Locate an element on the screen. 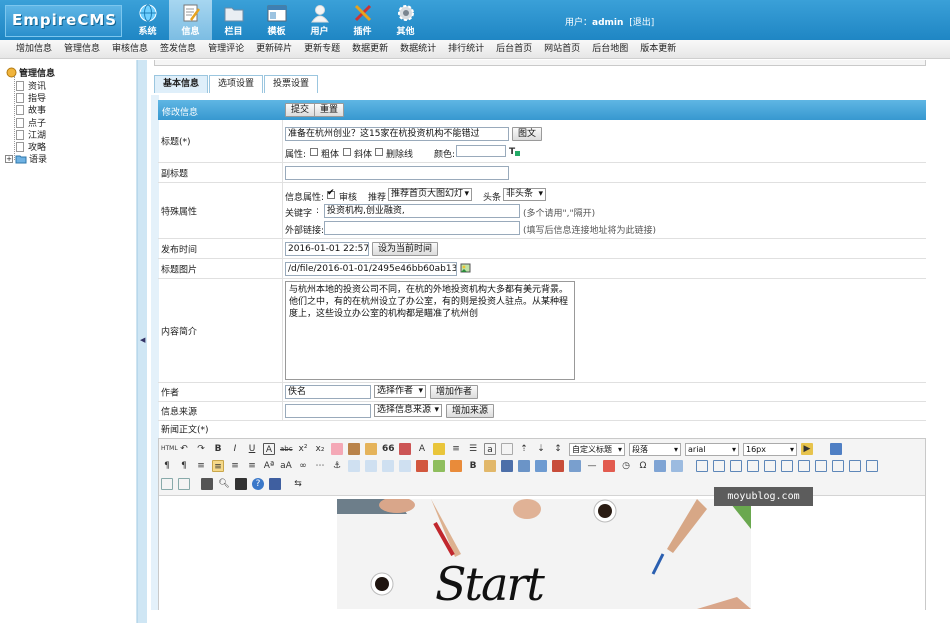  nav-system: 系统 is located at coordinates (147, 20).